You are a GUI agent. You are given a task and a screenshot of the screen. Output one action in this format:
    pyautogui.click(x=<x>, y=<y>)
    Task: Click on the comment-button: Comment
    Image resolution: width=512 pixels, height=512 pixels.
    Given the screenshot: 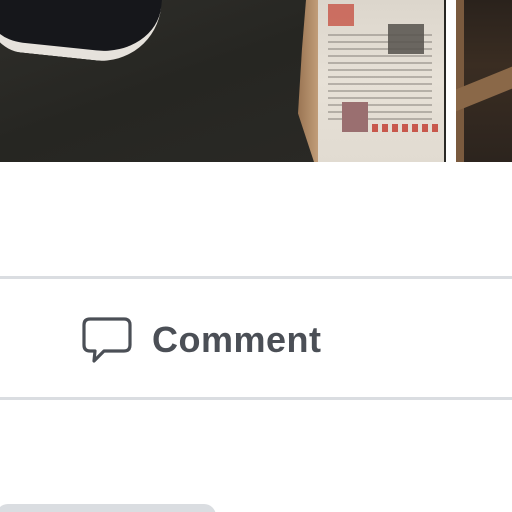 What is the action you would take?
    pyautogui.click(x=201, y=340)
    